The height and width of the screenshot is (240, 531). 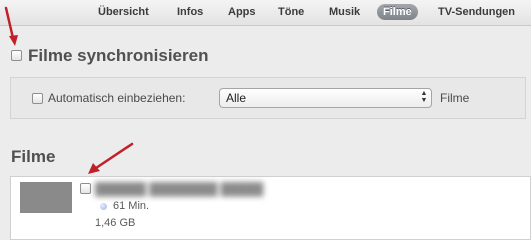 What do you see at coordinates (116, 98) in the screenshot?
I see `auto-include-label: Automatisch einbeziehen:` at bounding box center [116, 98].